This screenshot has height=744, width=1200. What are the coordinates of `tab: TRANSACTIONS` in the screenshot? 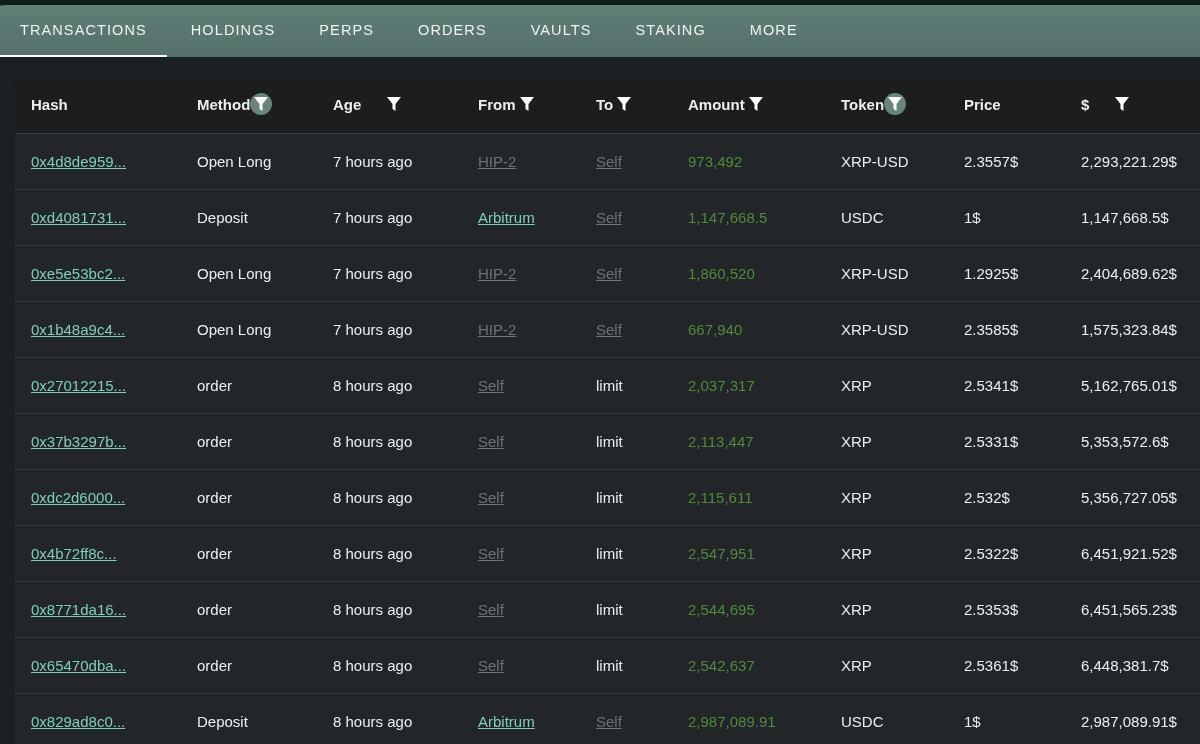 It's located at (83, 31).